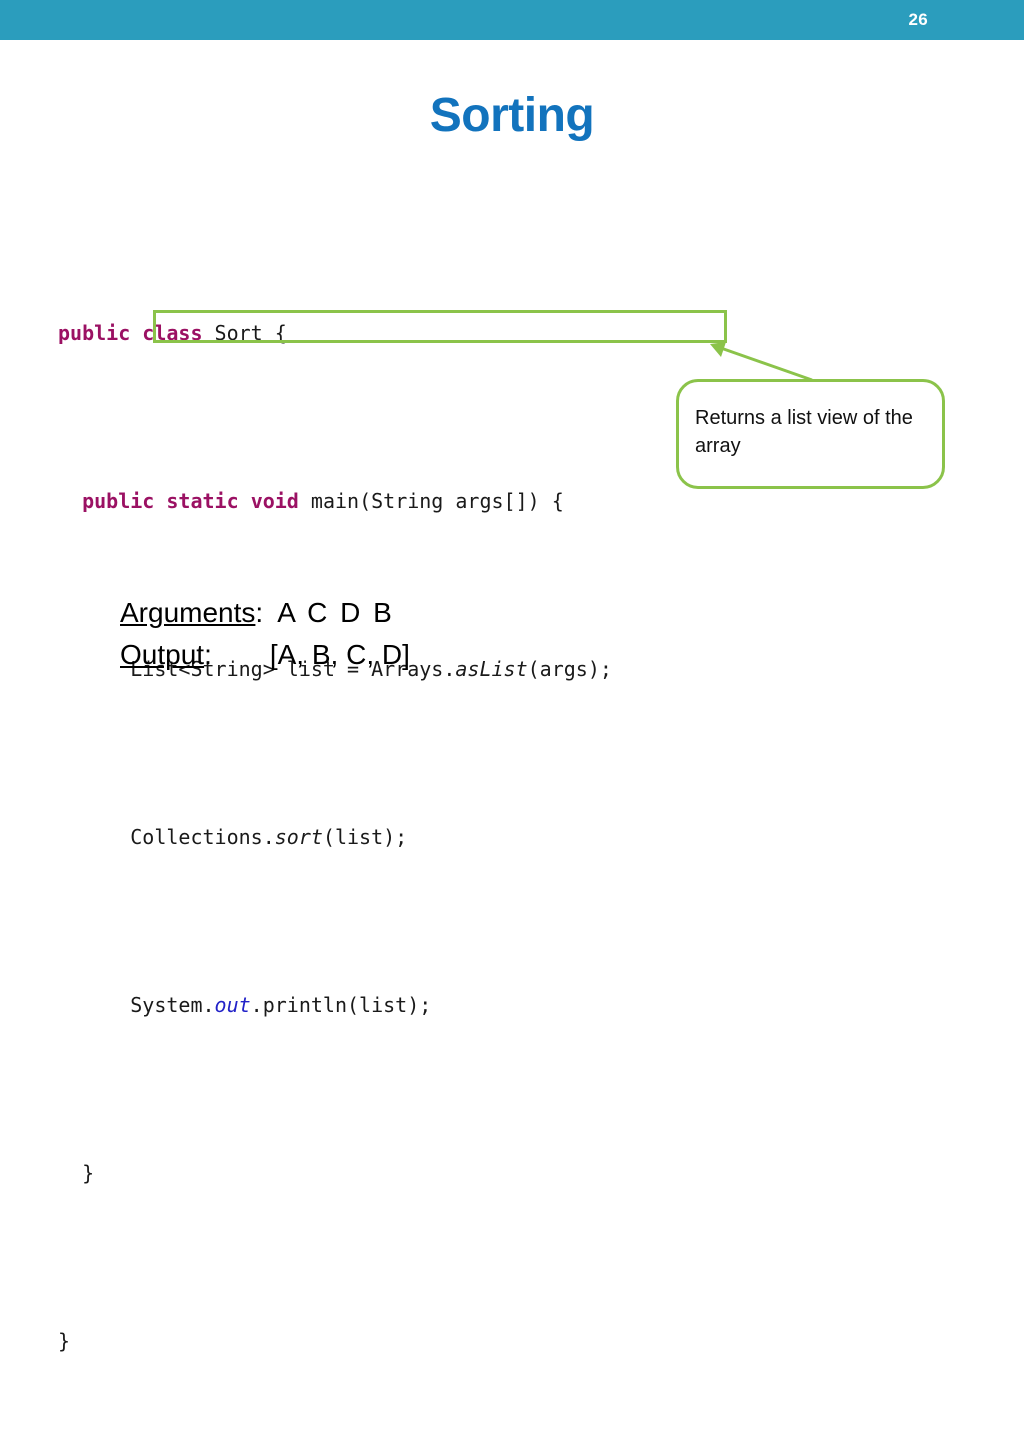 Image resolution: width=1024 pixels, height=1446 pixels. I want to click on code-line-2: public static void main(String args[]) {, so click(335, 501).